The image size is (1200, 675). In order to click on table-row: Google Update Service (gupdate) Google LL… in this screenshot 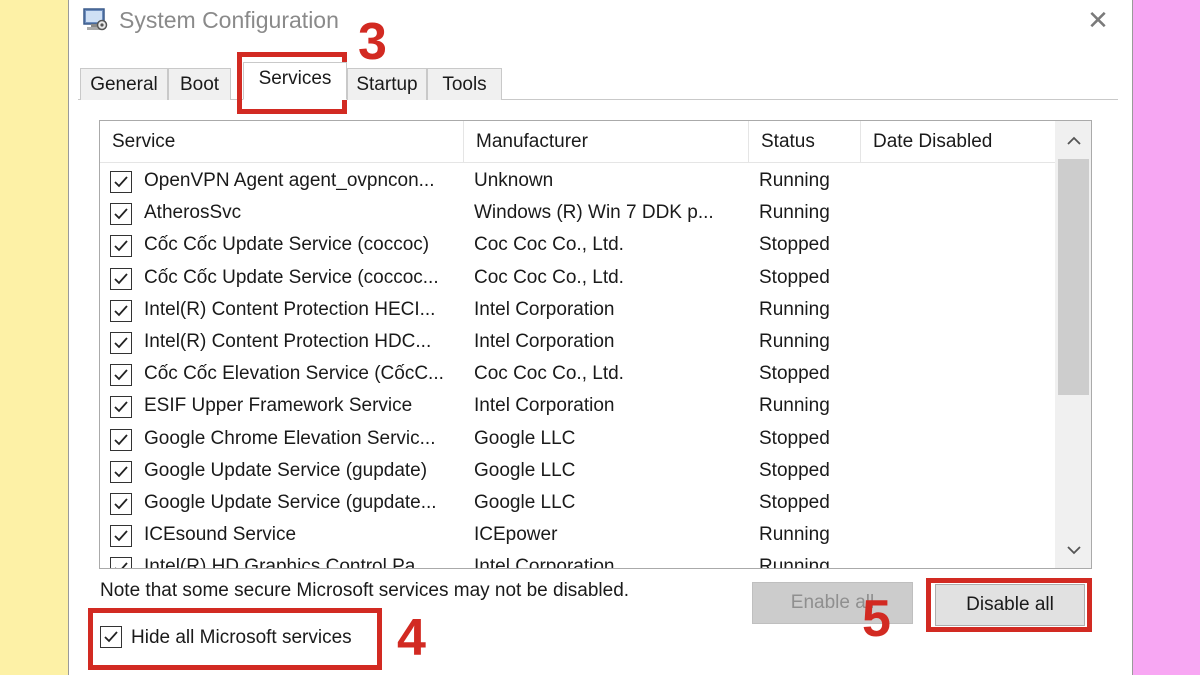, I will do `click(577, 471)`.